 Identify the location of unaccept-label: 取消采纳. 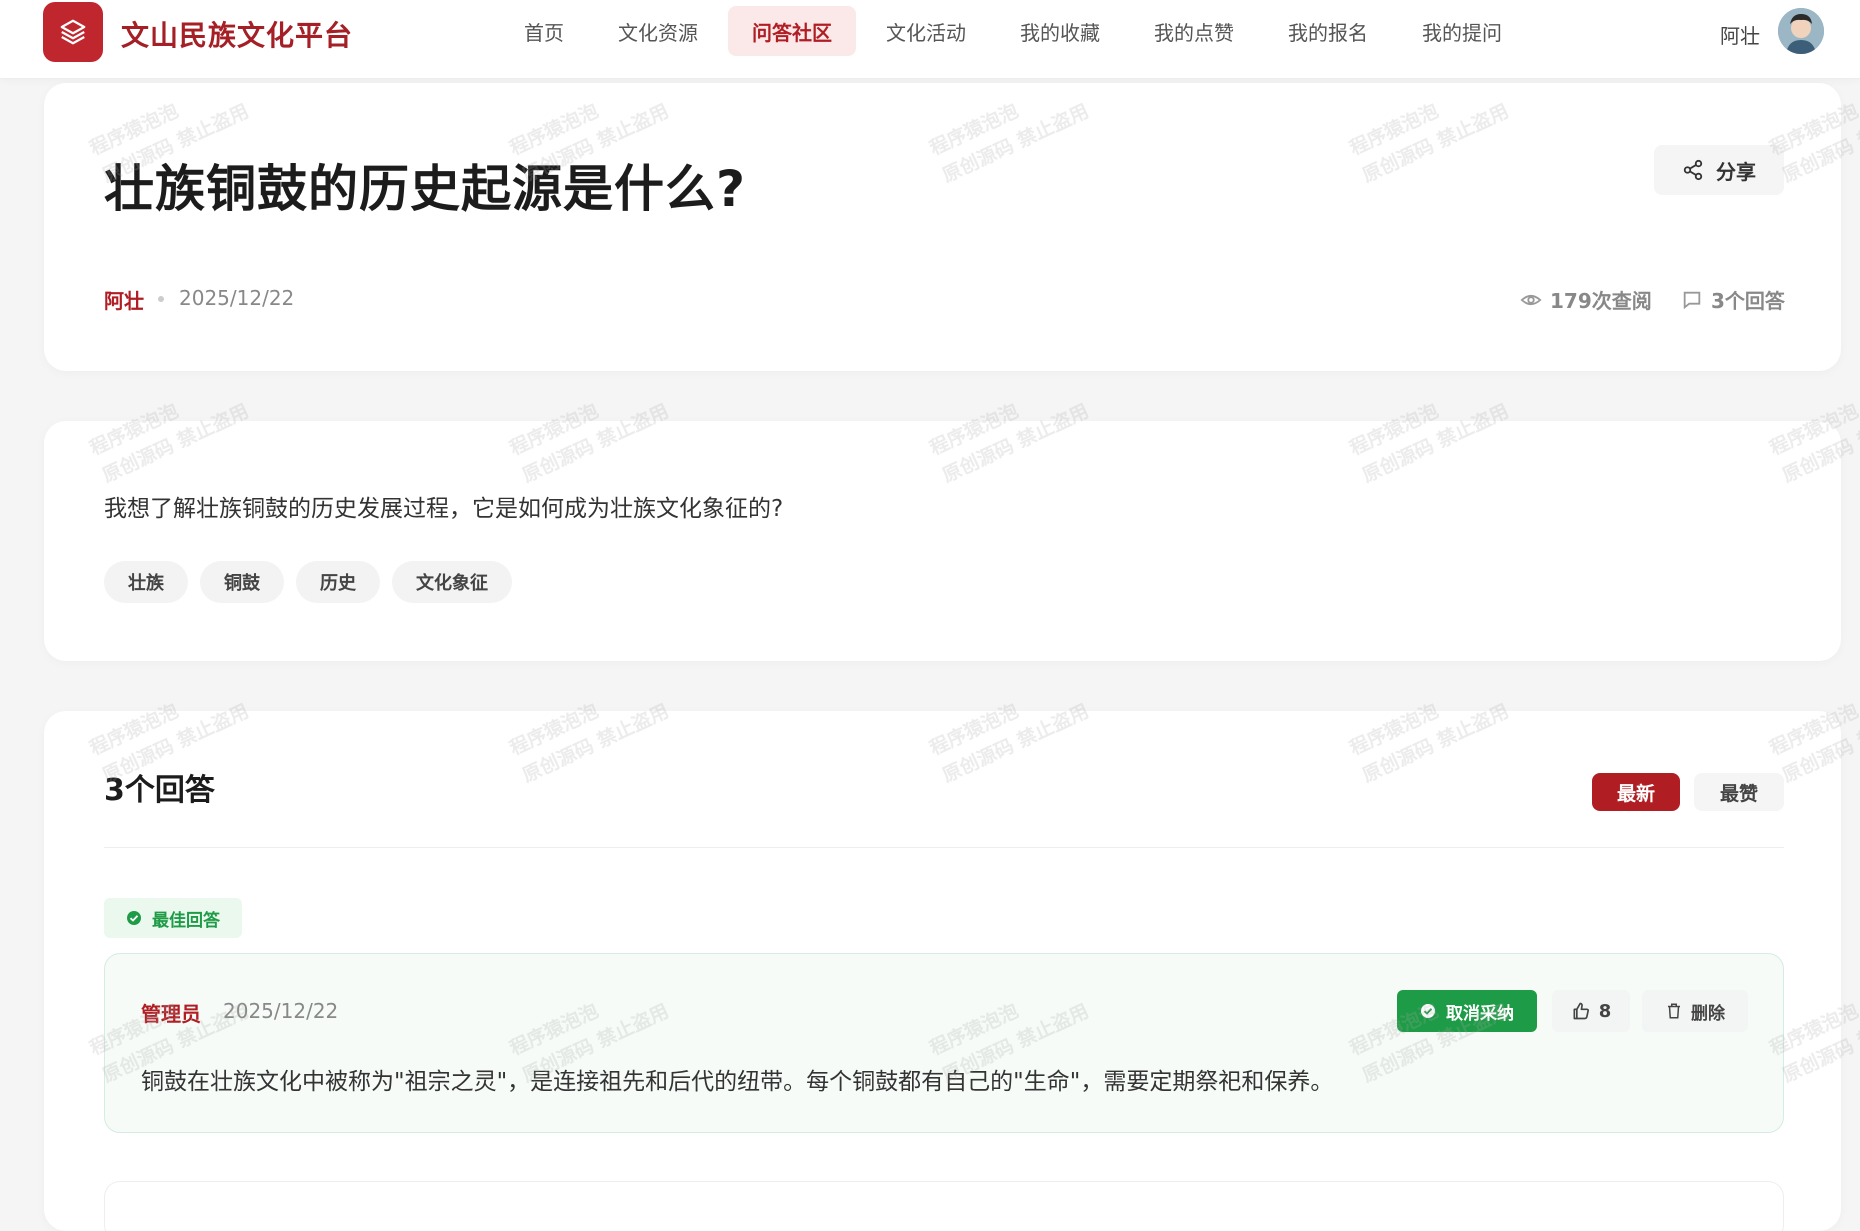
(1480, 1013).